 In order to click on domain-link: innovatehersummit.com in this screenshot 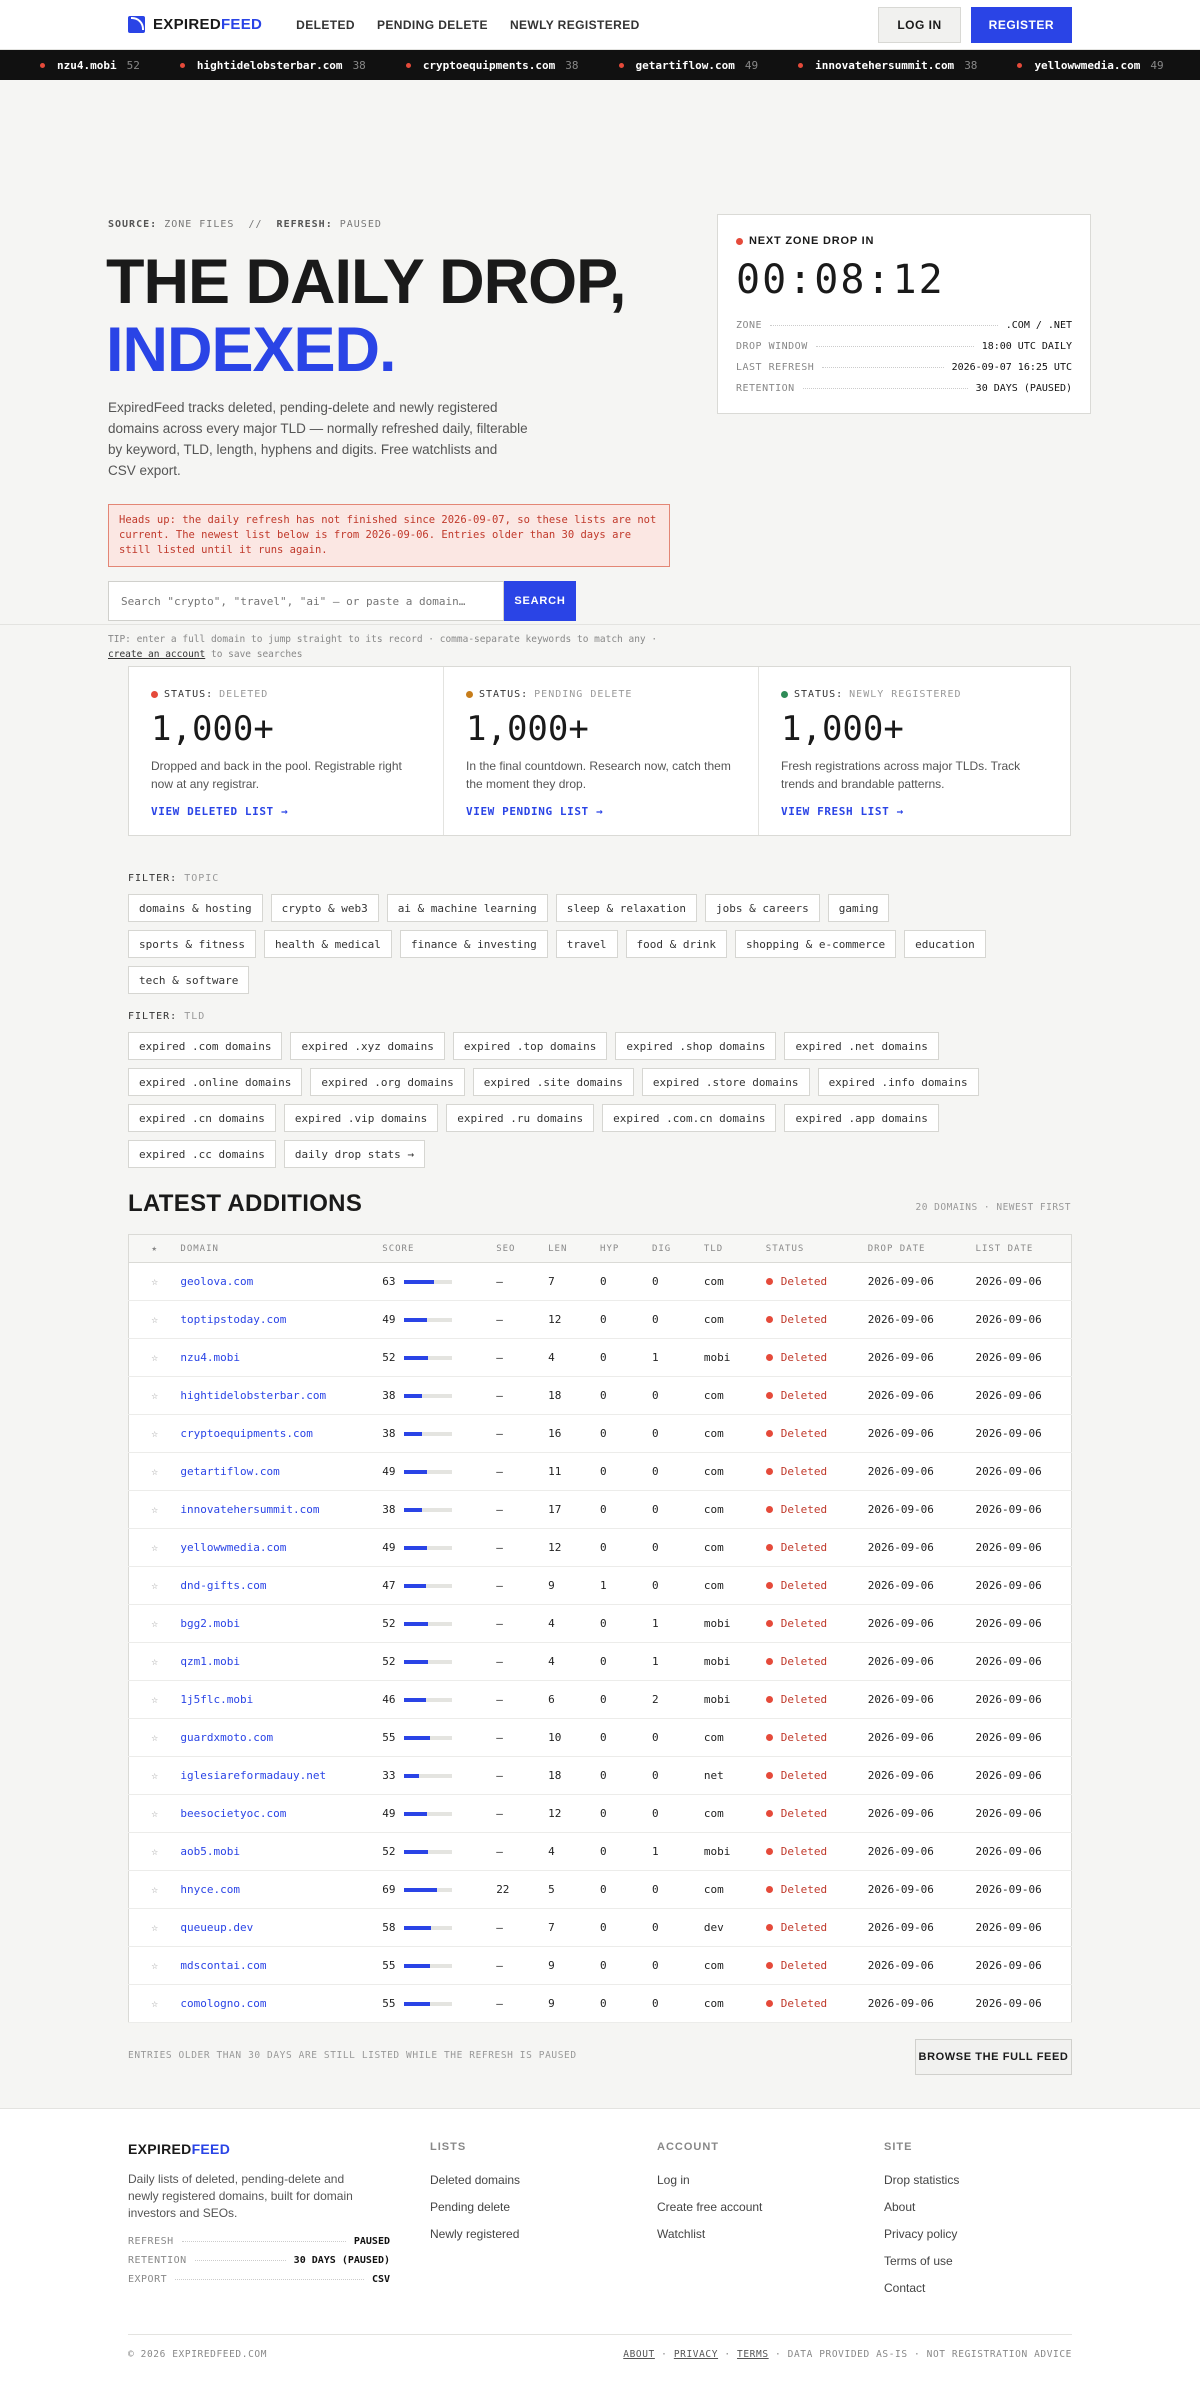, I will do `click(281, 1509)`.